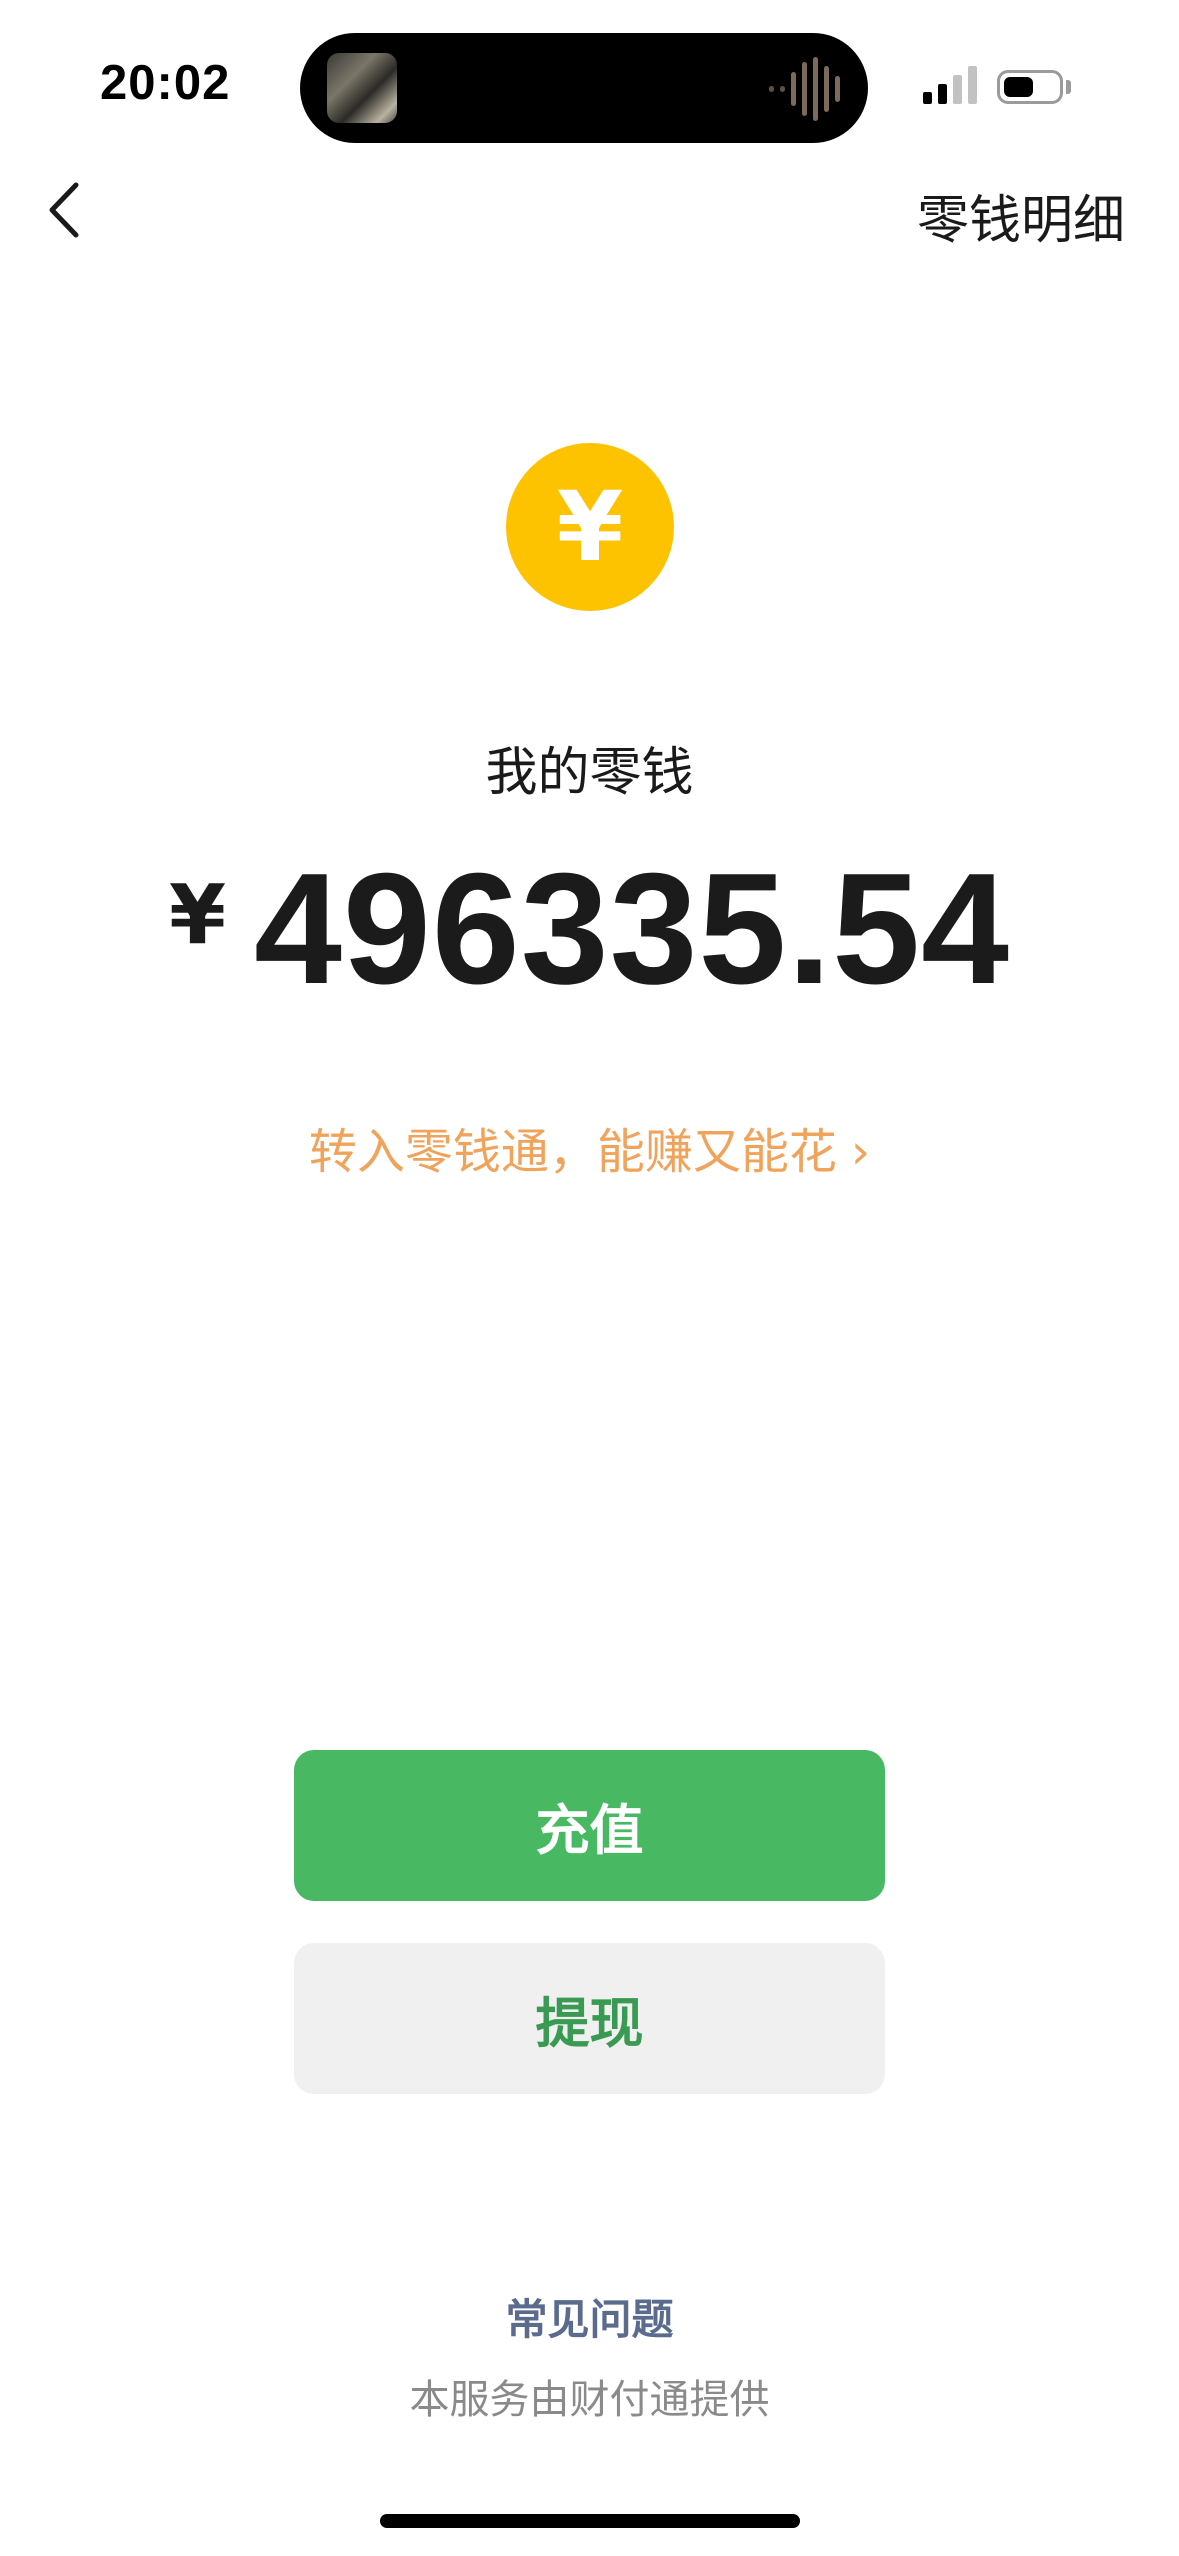 The image size is (1179, 2556). I want to click on audio-waveform-icon, so click(804, 89).